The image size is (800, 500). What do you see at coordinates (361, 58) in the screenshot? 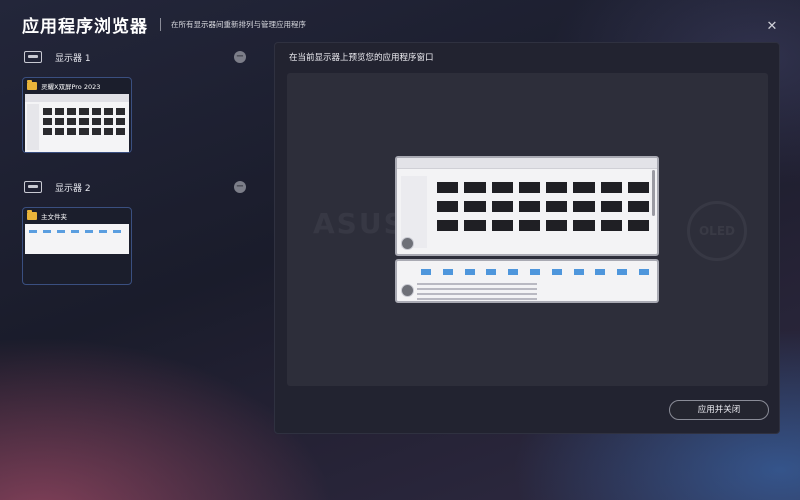
I see `preview-panel-title: 在当前显示器上预览您的应用程序窗口` at bounding box center [361, 58].